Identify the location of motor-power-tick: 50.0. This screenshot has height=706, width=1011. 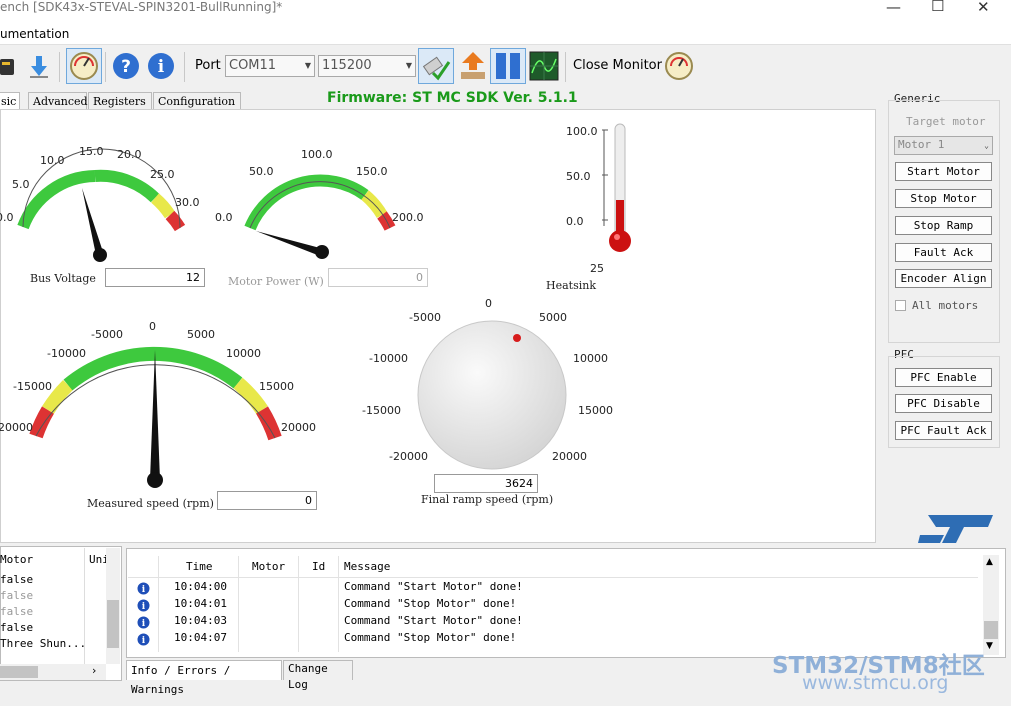
(261, 171).